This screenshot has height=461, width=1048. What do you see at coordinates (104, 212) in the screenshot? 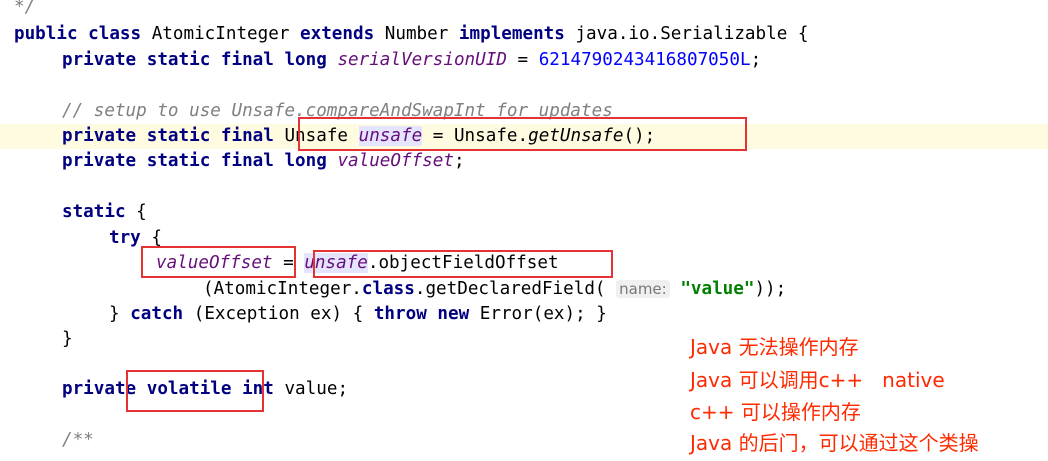
I see `code-line-static-block: static {` at bounding box center [104, 212].